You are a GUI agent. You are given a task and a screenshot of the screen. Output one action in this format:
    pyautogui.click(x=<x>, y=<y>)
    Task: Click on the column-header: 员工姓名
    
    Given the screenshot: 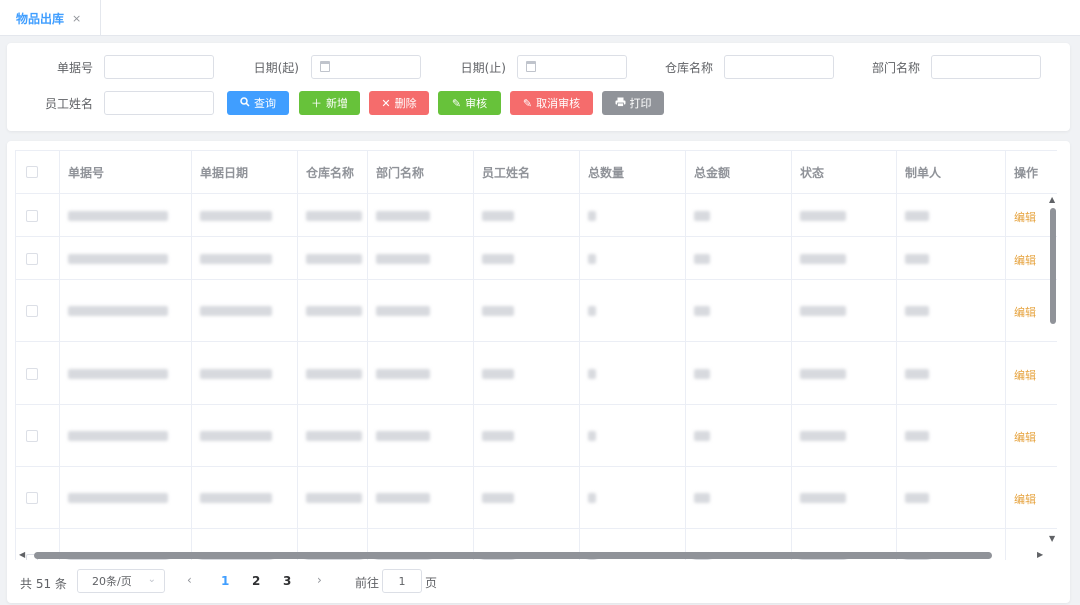 What is the action you would take?
    pyautogui.click(x=527, y=172)
    